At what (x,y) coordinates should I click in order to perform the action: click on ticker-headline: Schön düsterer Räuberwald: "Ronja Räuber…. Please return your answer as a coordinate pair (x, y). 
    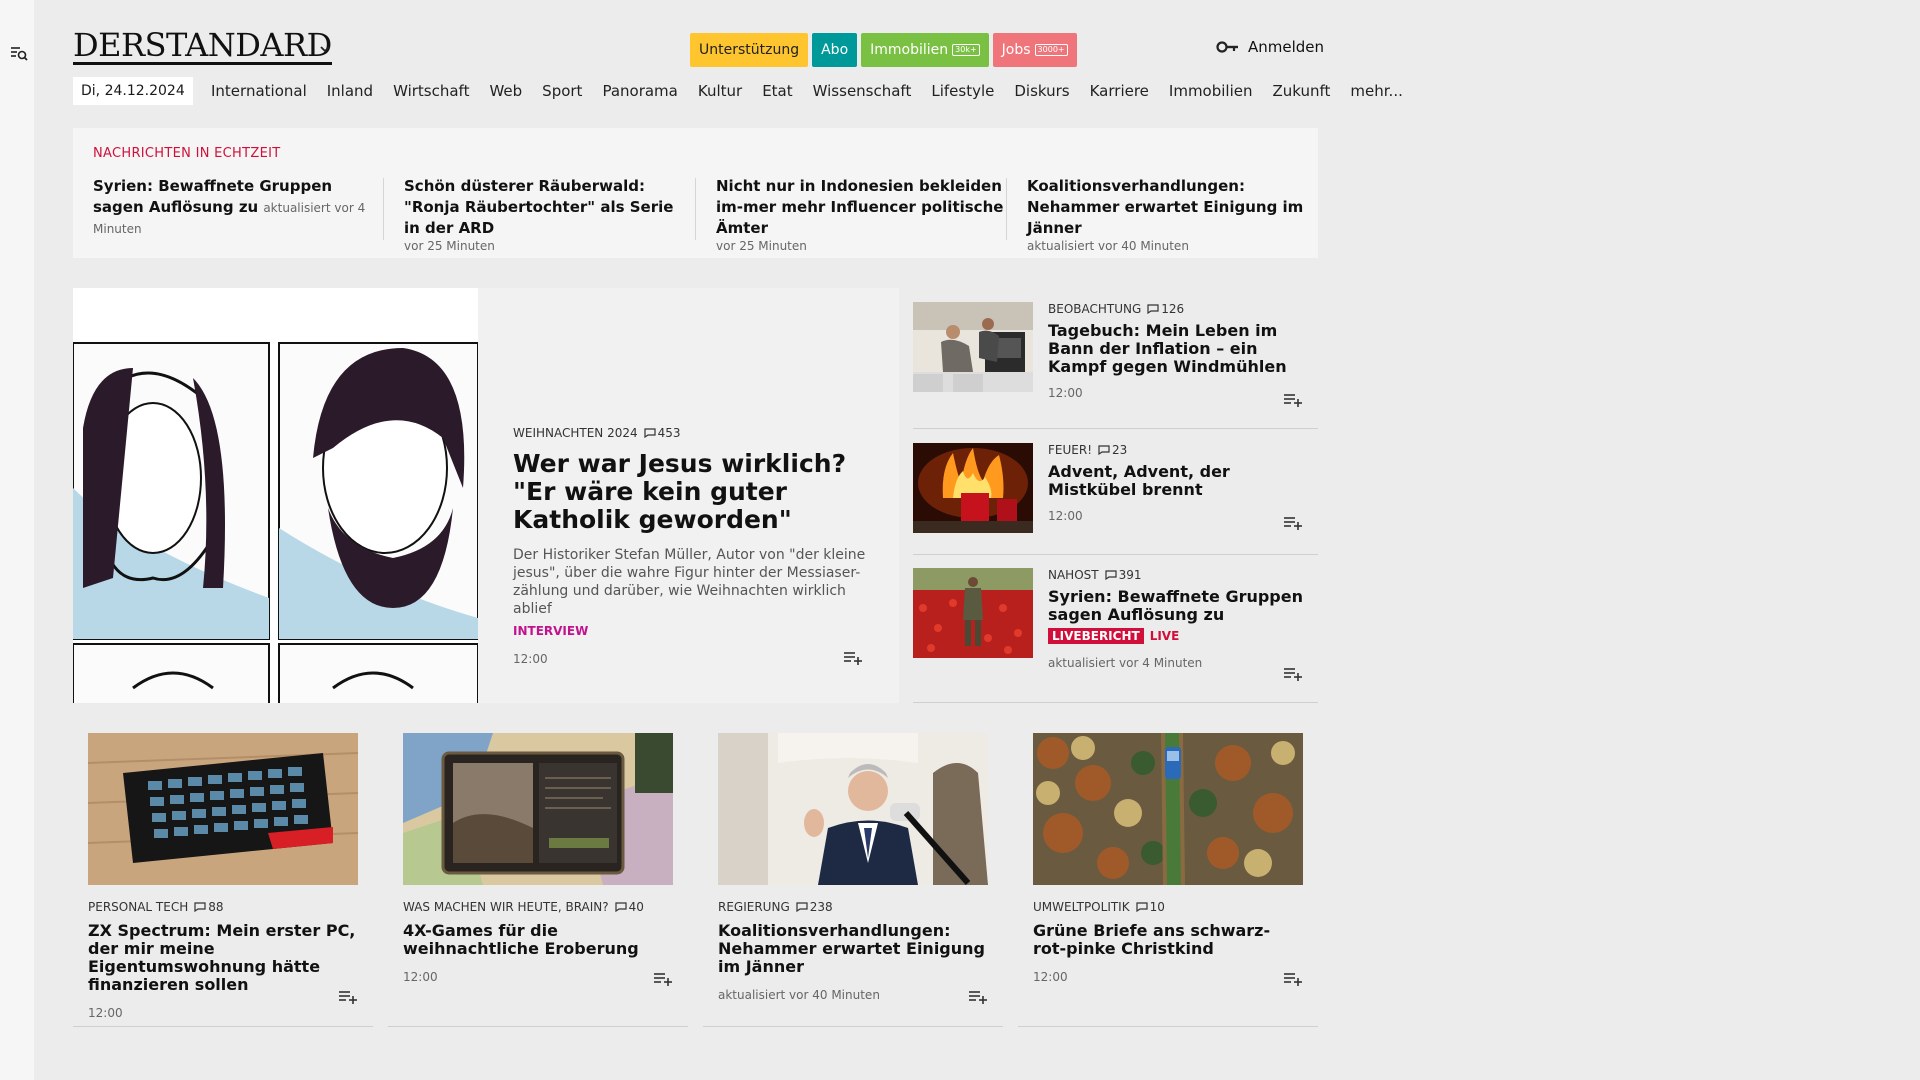
    Looking at the image, I should click on (539, 207).